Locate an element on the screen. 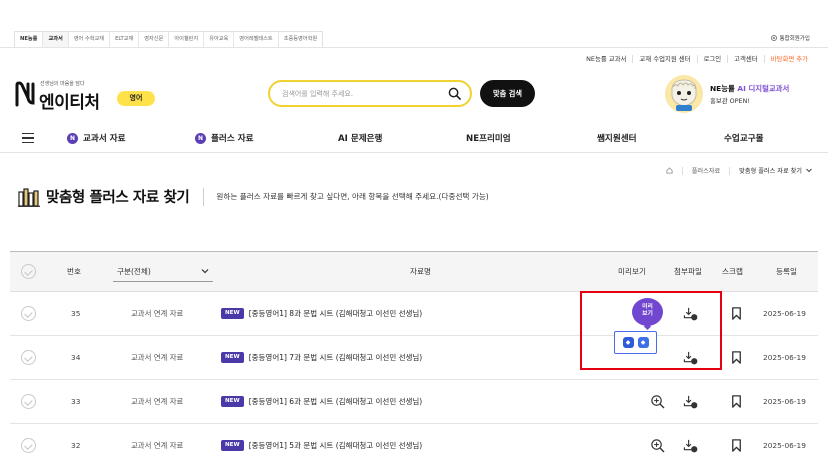 This screenshot has height=466, width=828. row-title-link: [중등영어1] 8과 문법 시트 (김해대청고 이선민 선생님) is located at coordinates (336, 313).